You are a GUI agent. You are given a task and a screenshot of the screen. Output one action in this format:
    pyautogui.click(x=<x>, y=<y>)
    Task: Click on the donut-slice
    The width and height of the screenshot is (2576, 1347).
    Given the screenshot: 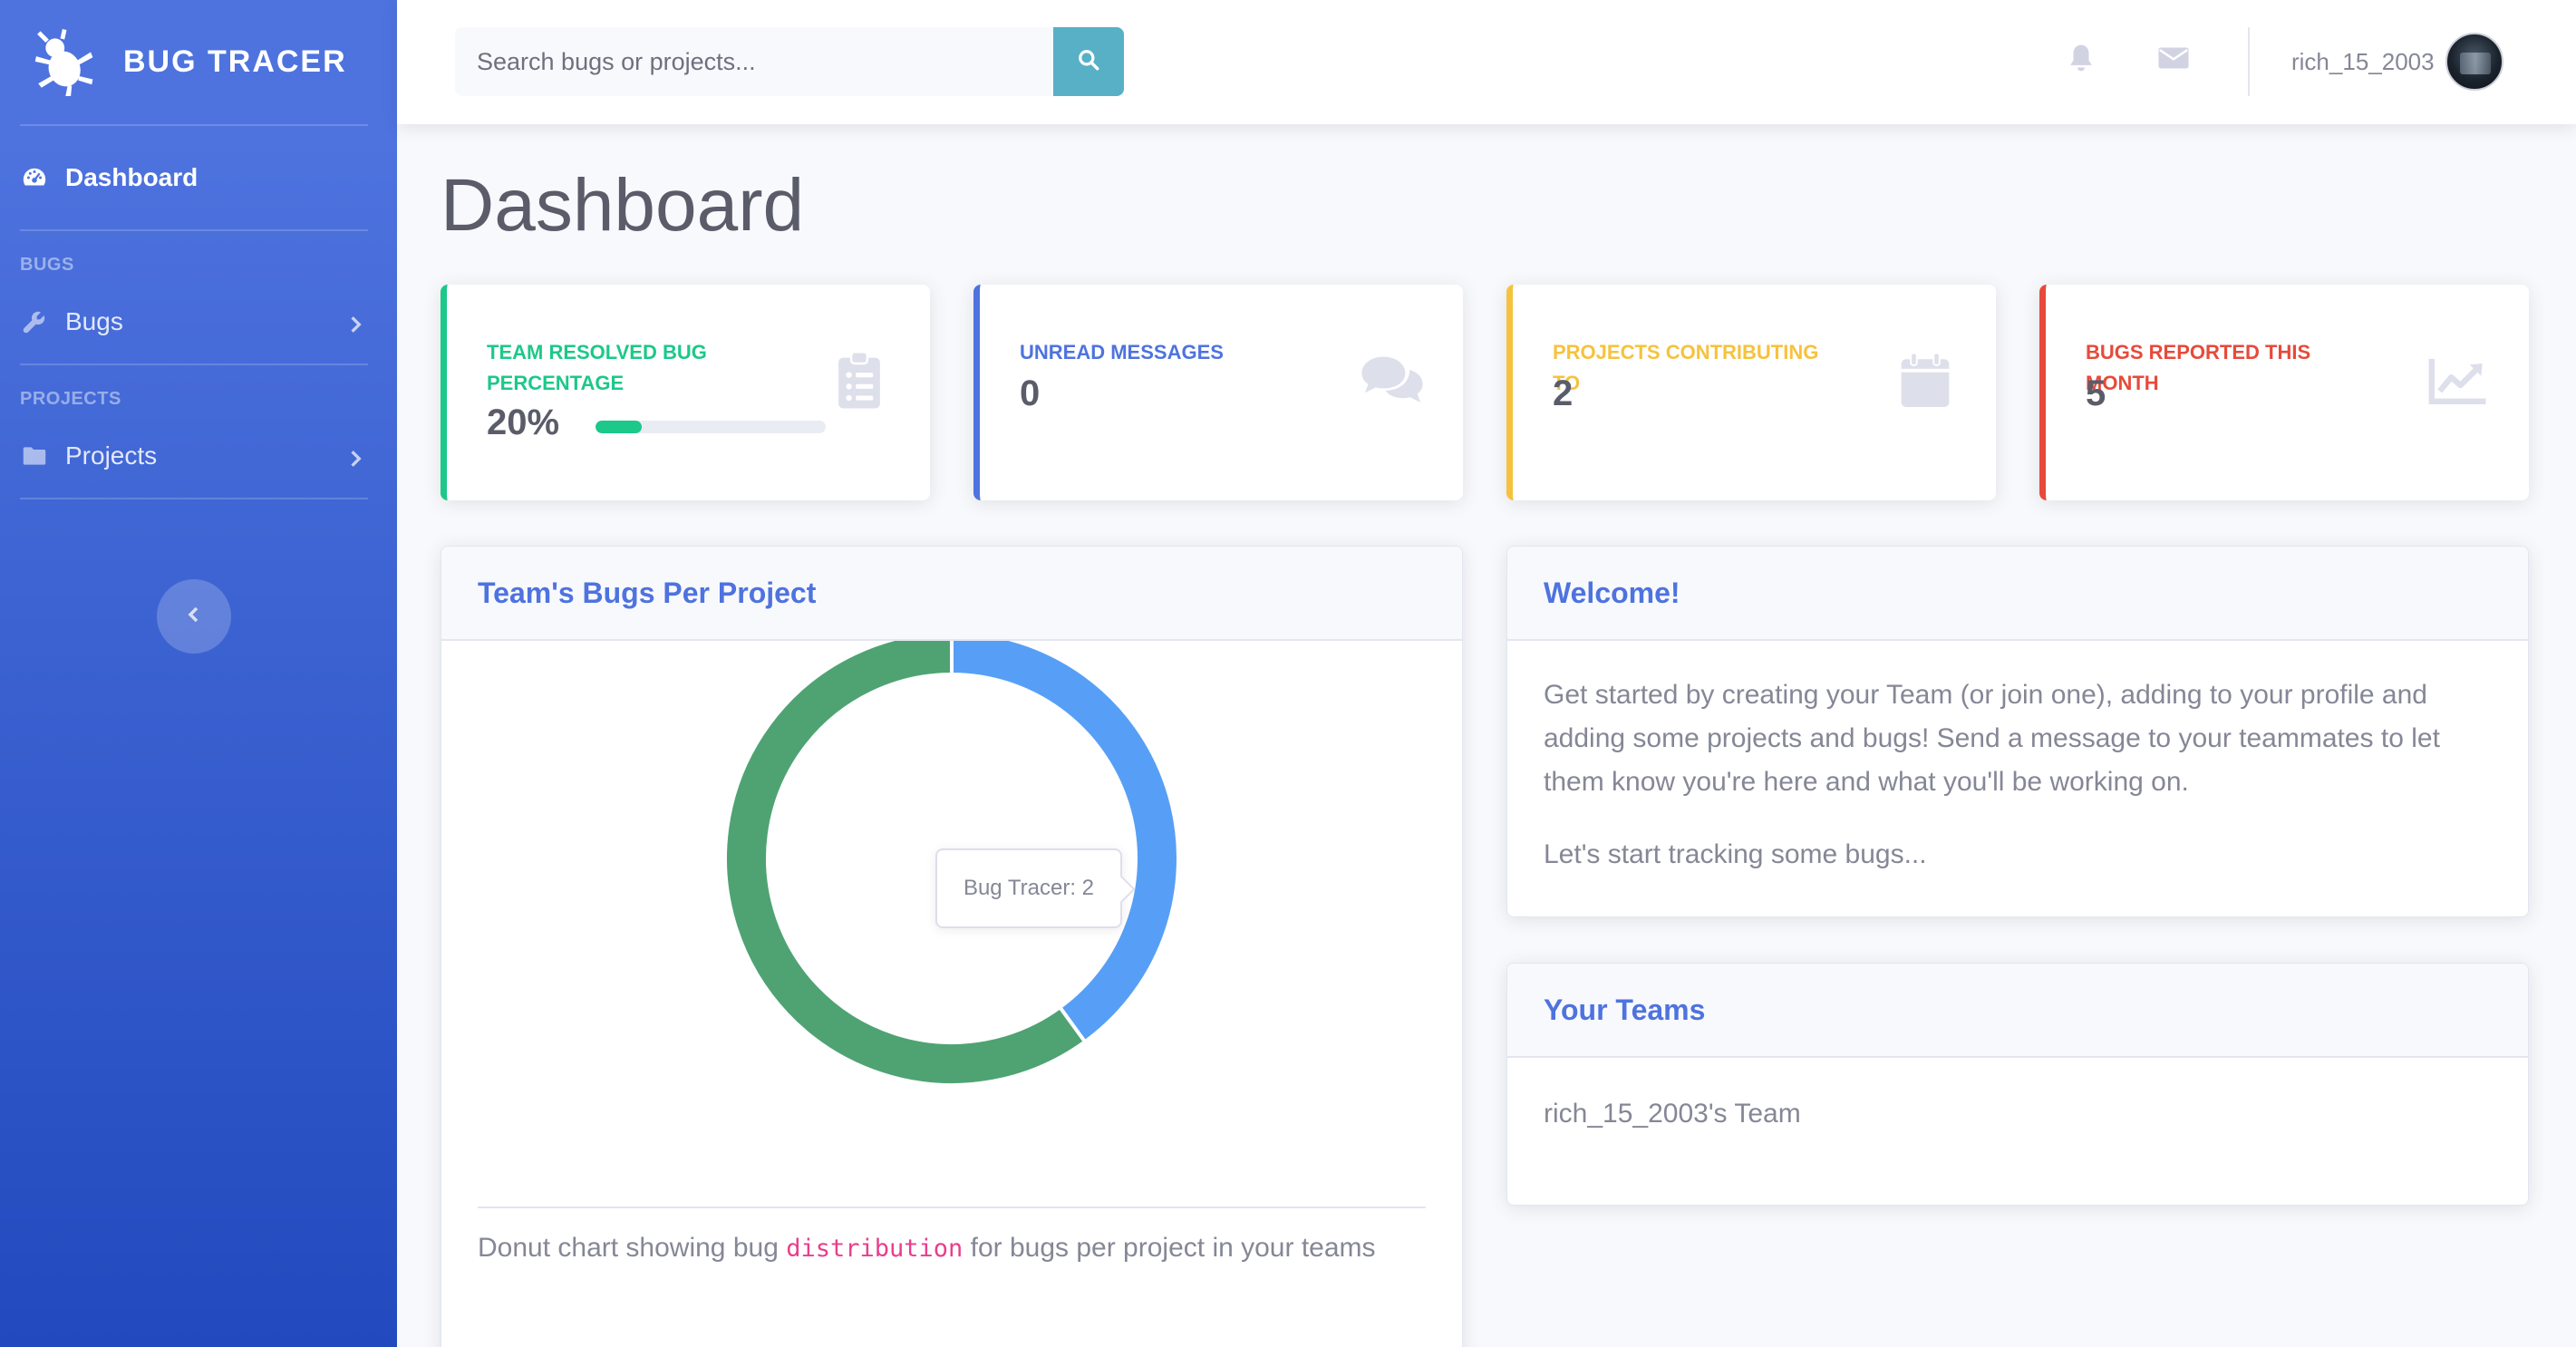 What is the action you would take?
    pyautogui.click(x=1065, y=837)
    